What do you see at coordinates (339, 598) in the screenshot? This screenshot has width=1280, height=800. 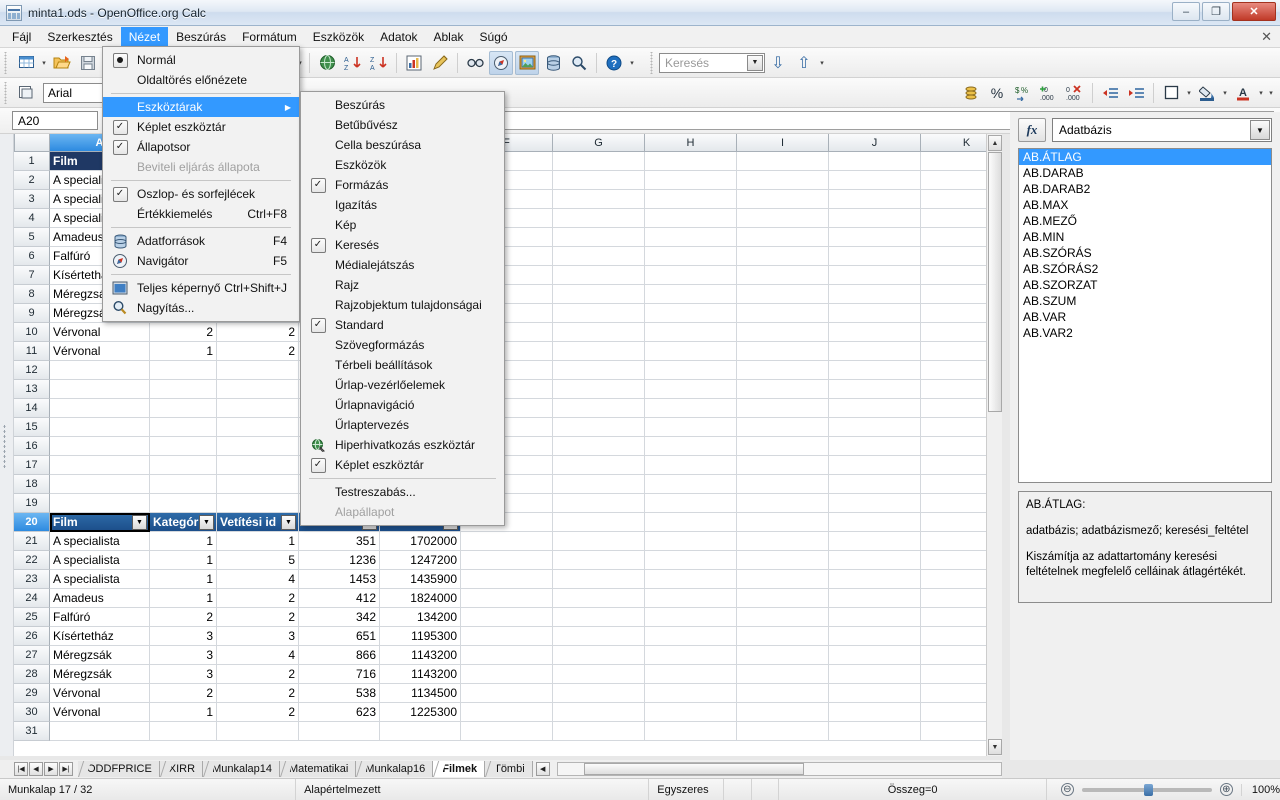 I see `table-cell: 412` at bounding box center [339, 598].